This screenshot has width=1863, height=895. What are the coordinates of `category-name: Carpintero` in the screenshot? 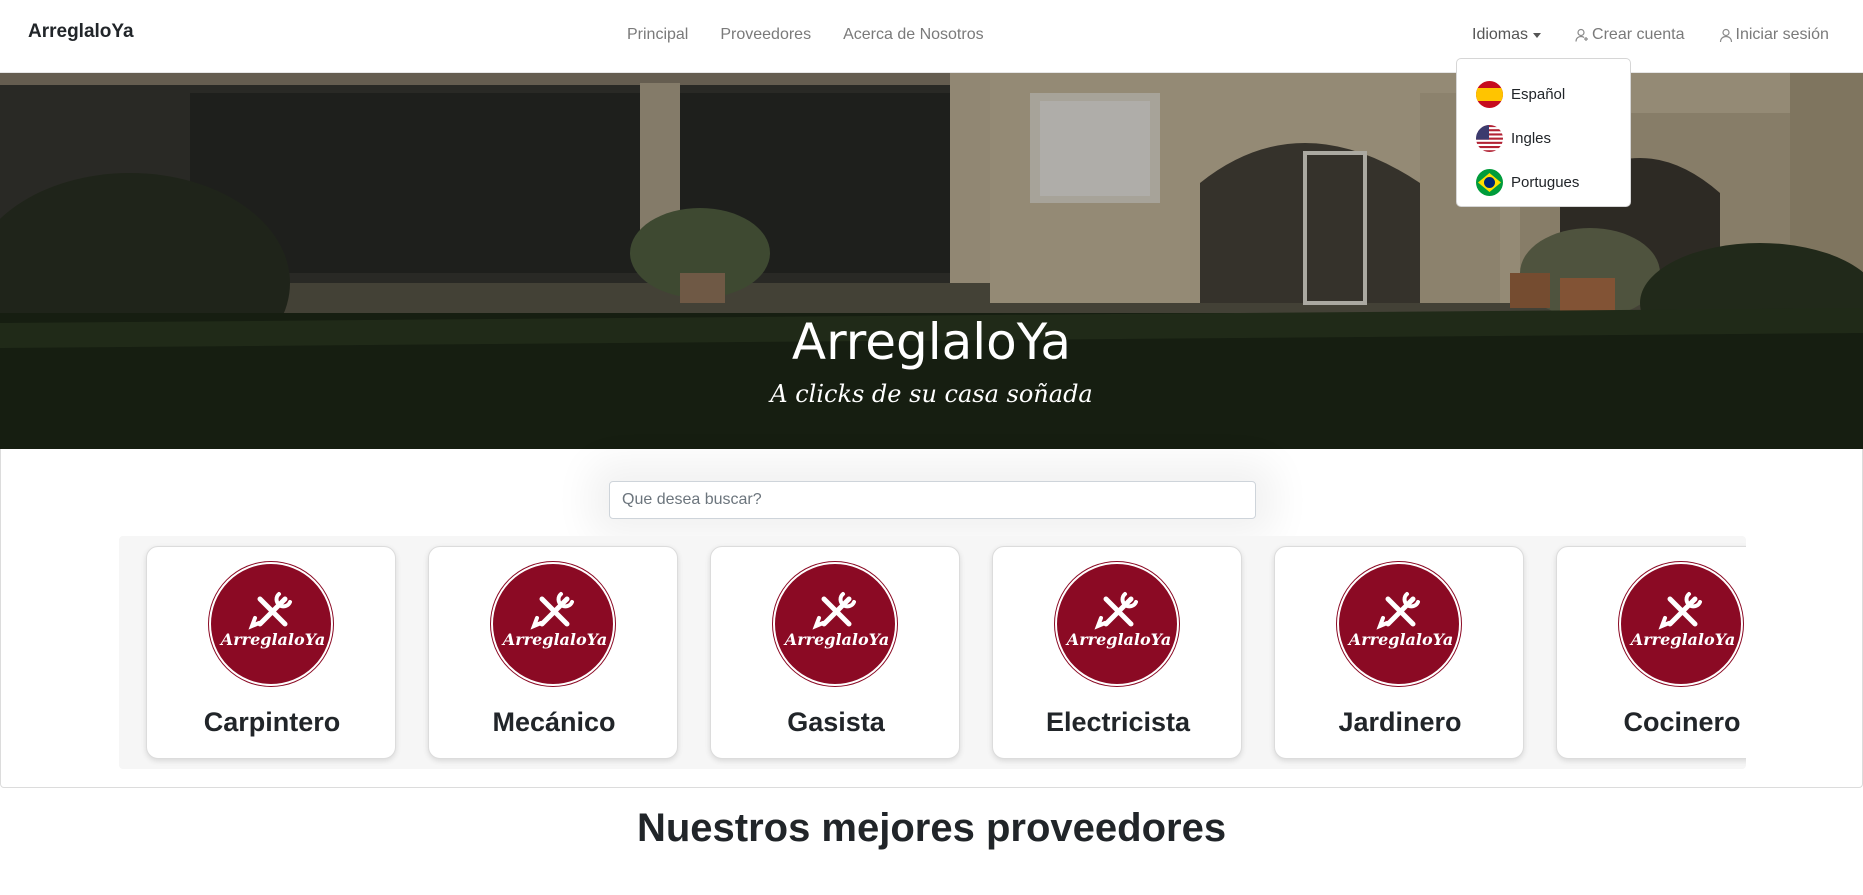 It's located at (272, 722).